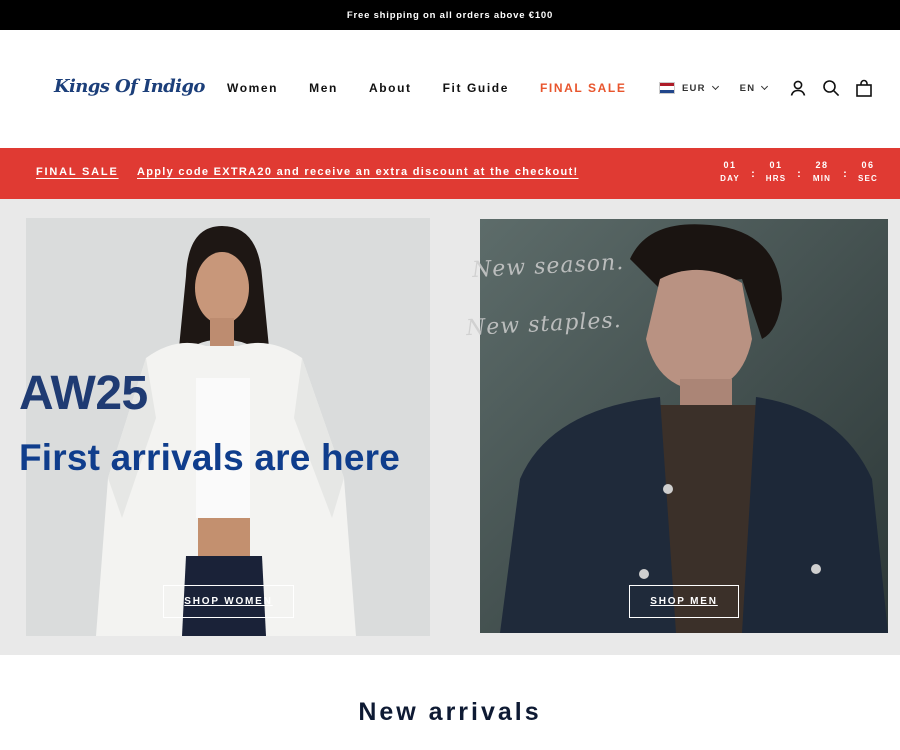 This screenshot has height=750, width=900. What do you see at coordinates (228, 601) in the screenshot?
I see `shop-women-button: SHOP WOMEN` at bounding box center [228, 601].